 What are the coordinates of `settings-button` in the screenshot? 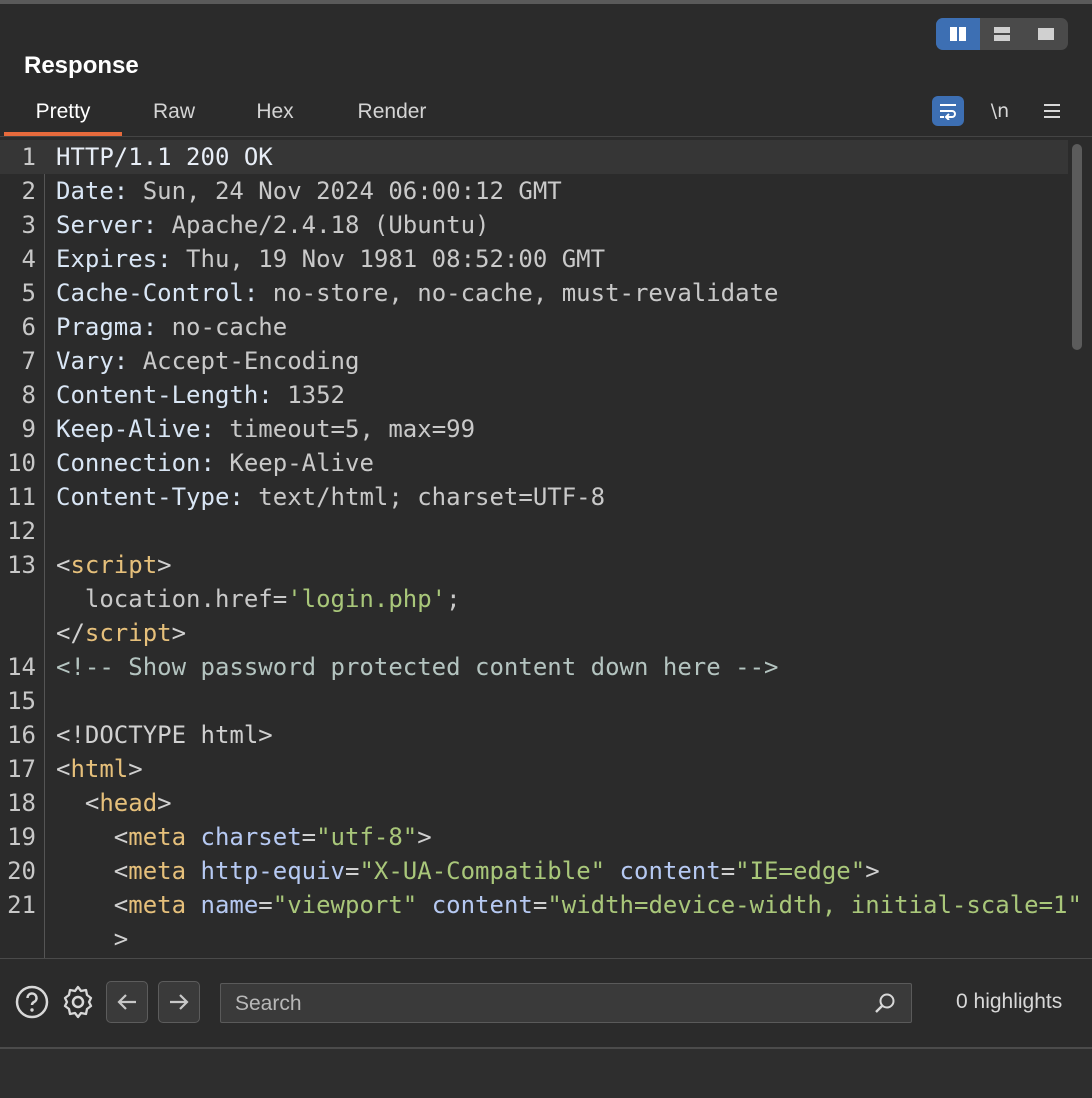 It's located at (78, 1002).